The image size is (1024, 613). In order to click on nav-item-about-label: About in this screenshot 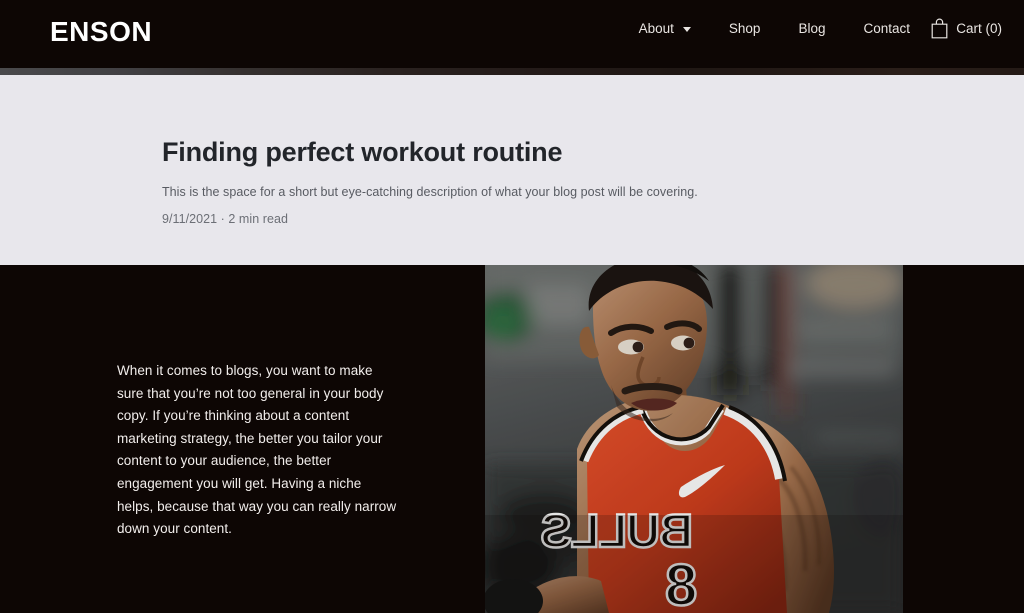, I will do `click(656, 28)`.